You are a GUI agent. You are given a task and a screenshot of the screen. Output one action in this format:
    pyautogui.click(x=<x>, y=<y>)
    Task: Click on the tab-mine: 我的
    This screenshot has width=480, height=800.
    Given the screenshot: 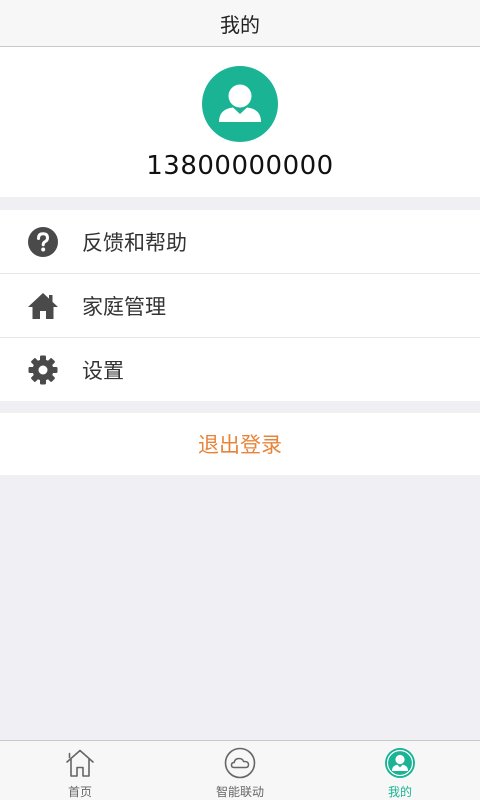 What is the action you would take?
    pyautogui.click(x=400, y=770)
    